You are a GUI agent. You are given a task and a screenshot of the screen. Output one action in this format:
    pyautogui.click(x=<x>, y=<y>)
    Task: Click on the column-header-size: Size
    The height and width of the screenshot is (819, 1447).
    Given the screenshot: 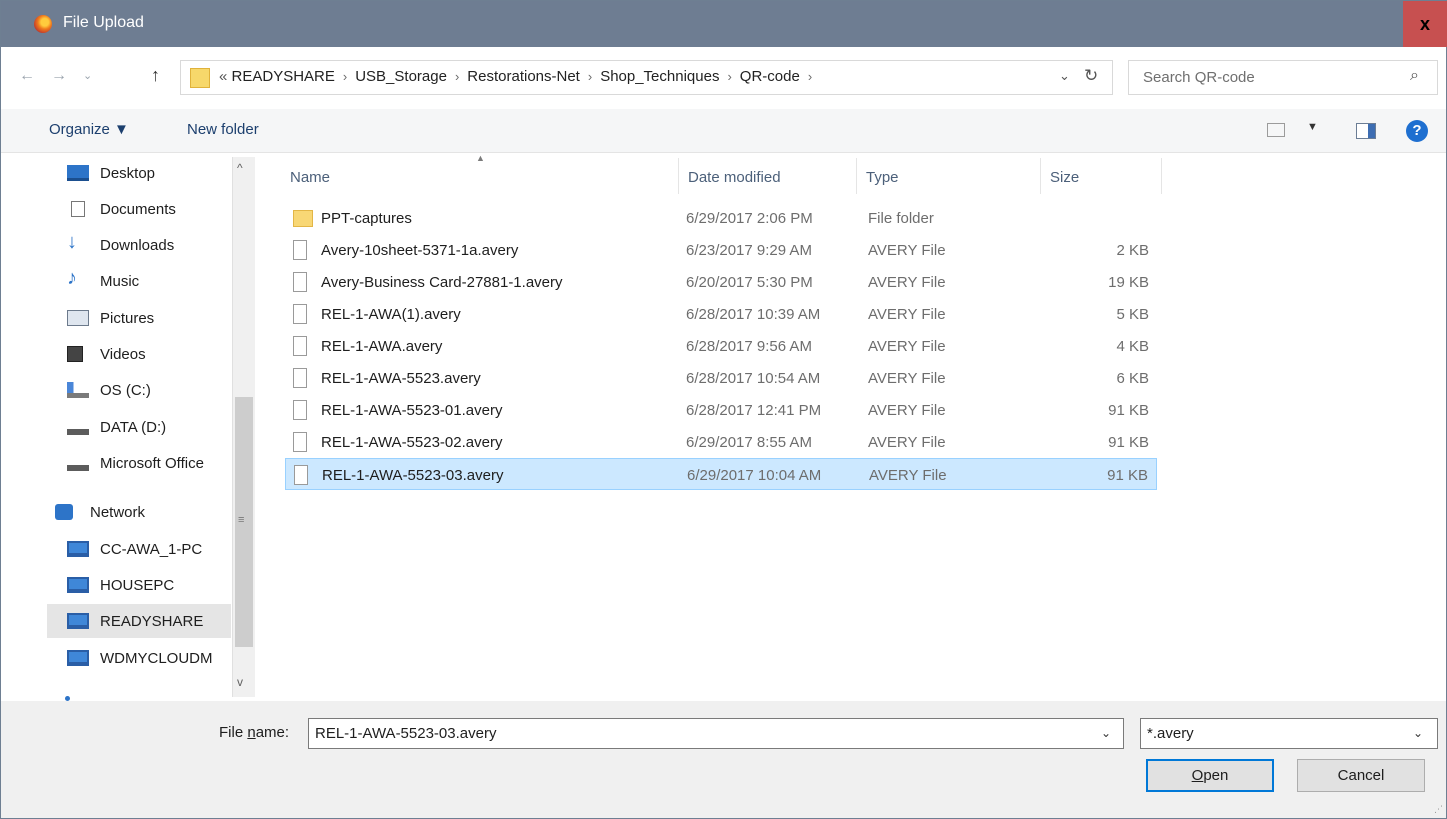 What is the action you would take?
    pyautogui.click(x=1101, y=176)
    